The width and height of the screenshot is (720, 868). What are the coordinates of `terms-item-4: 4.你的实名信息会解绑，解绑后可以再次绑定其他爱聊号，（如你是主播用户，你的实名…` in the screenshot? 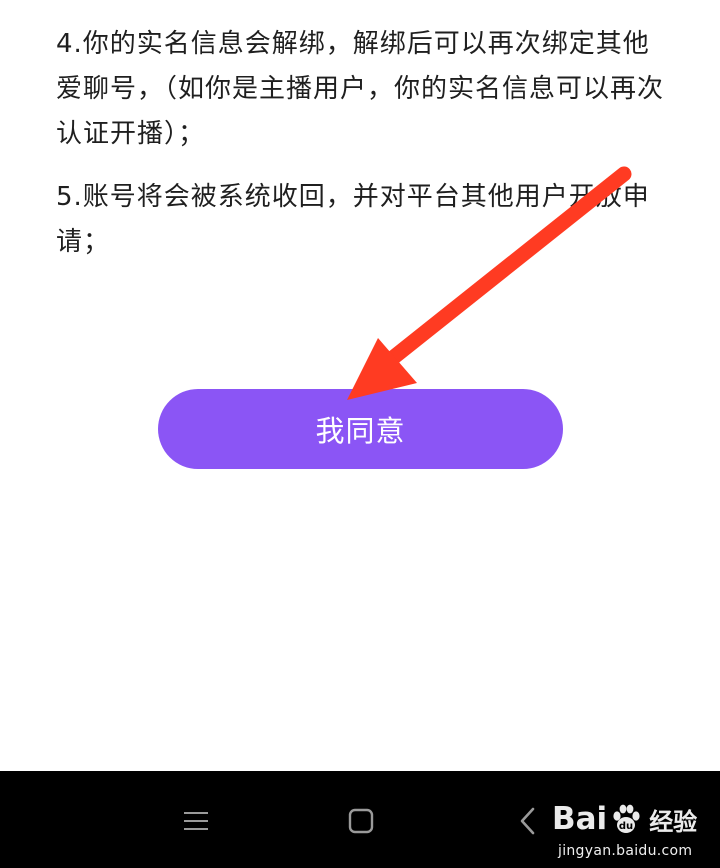 It's located at (360, 89).